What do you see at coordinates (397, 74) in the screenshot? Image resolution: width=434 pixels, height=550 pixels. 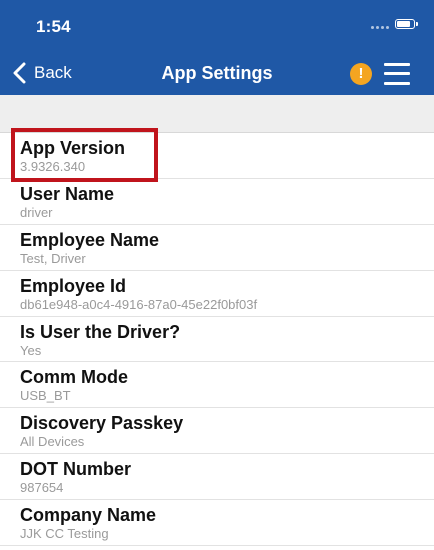 I see `hamburger-menu-icon` at bounding box center [397, 74].